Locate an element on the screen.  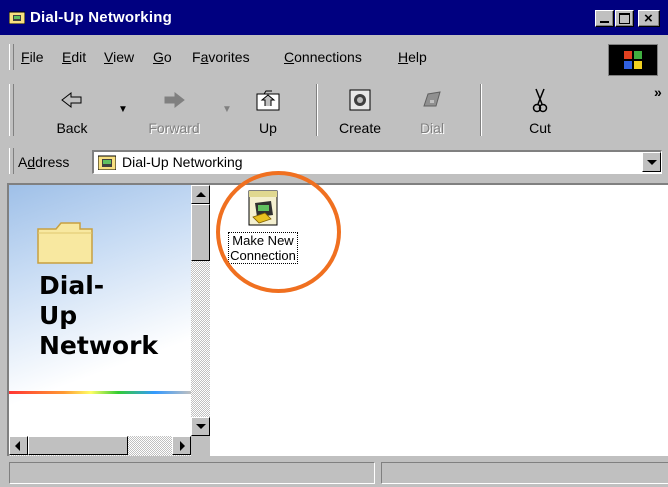
close-icon: × is located at coordinates (648, 18).